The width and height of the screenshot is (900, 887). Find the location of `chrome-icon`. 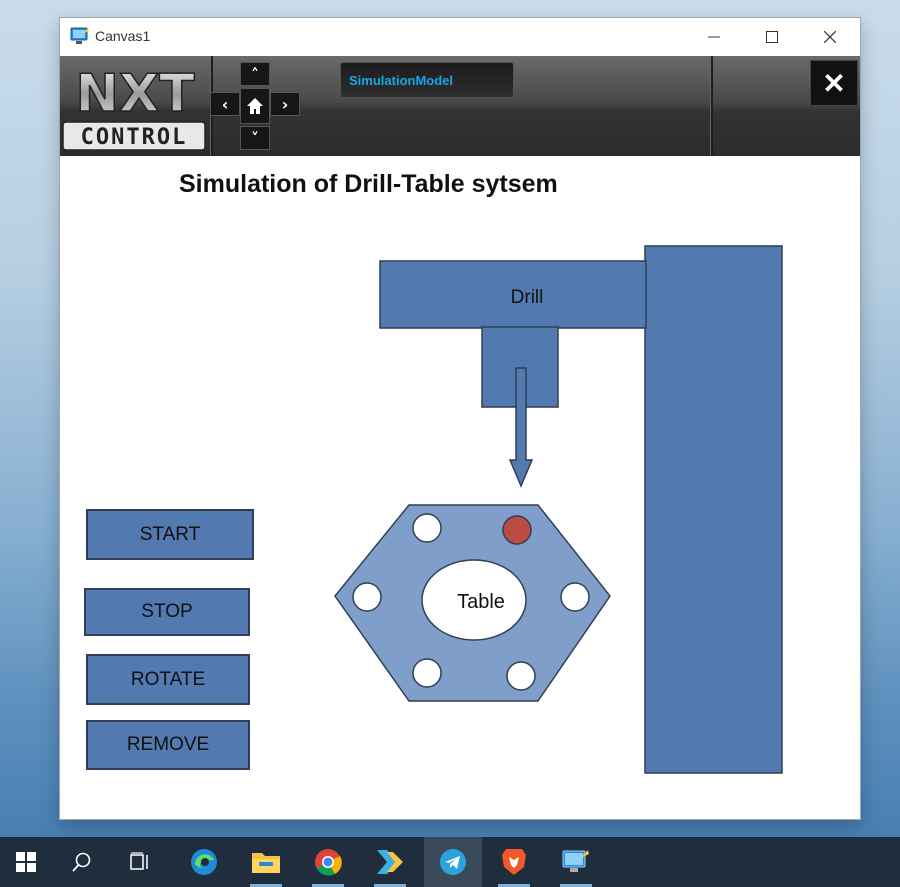

chrome-icon is located at coordinates (328, 862).